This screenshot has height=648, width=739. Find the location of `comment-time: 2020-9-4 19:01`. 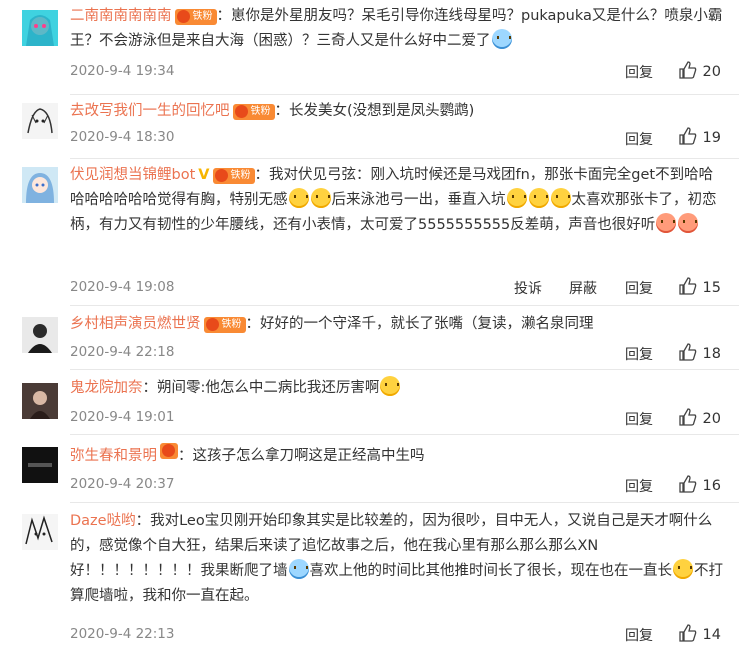

comment-time: 2020-9-4 19:01 is located at coordinates (122, 417).